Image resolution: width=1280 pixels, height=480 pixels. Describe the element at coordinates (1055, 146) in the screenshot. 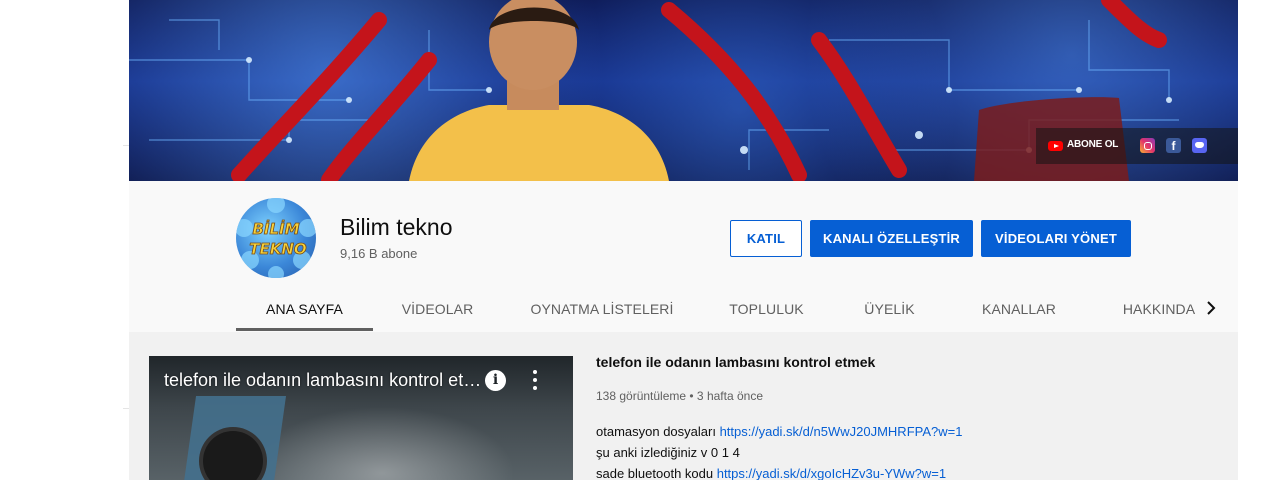

I see `youtube-icon` at that location.